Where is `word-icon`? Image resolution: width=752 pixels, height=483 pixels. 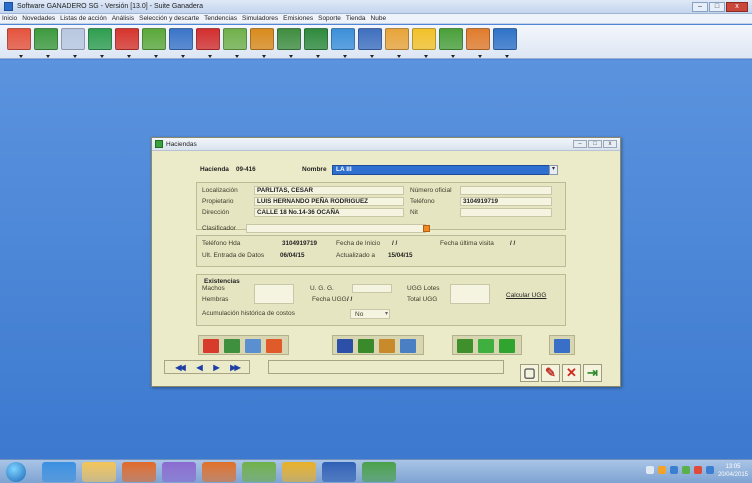 word-icon is located at coordinates (339, 472).